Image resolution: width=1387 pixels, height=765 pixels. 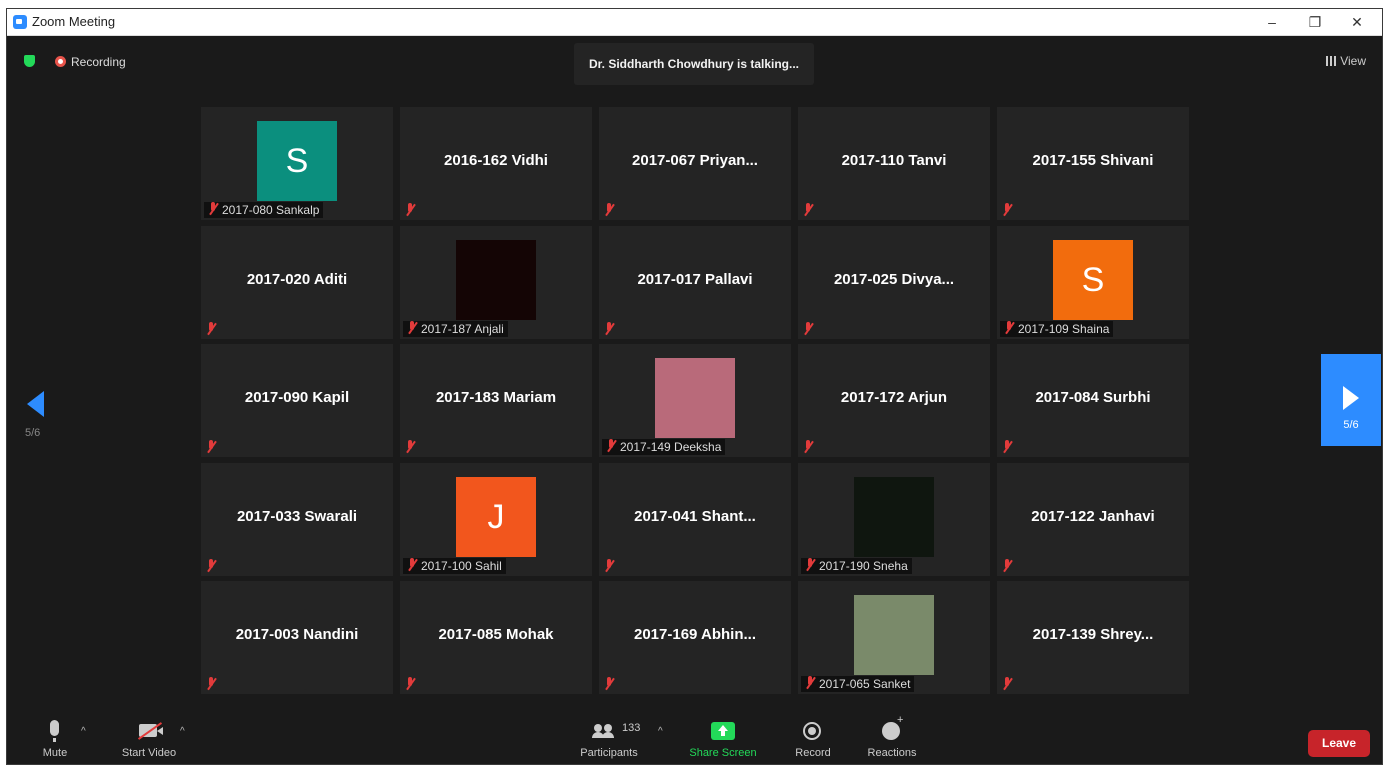 I want to click on participant-name: 2017-122 Janhavi, so click(x=1093, y=516).